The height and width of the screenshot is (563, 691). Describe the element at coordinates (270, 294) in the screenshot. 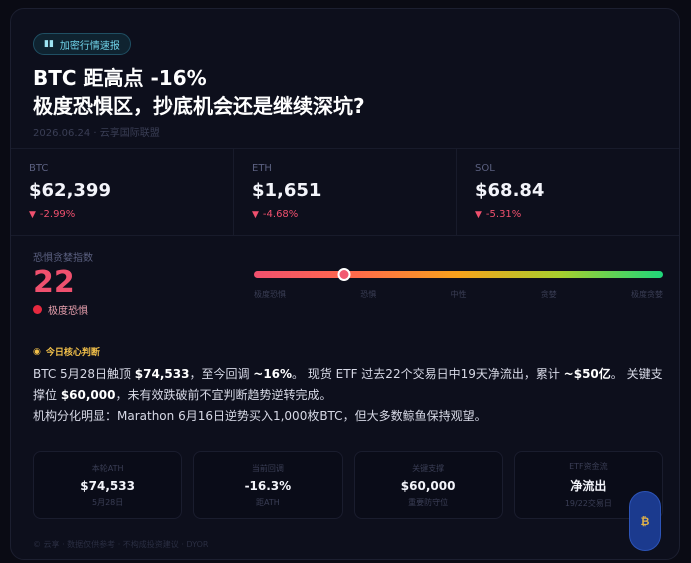

I see `gauge-label-extreme-fear: 极度恐惧` at that location.